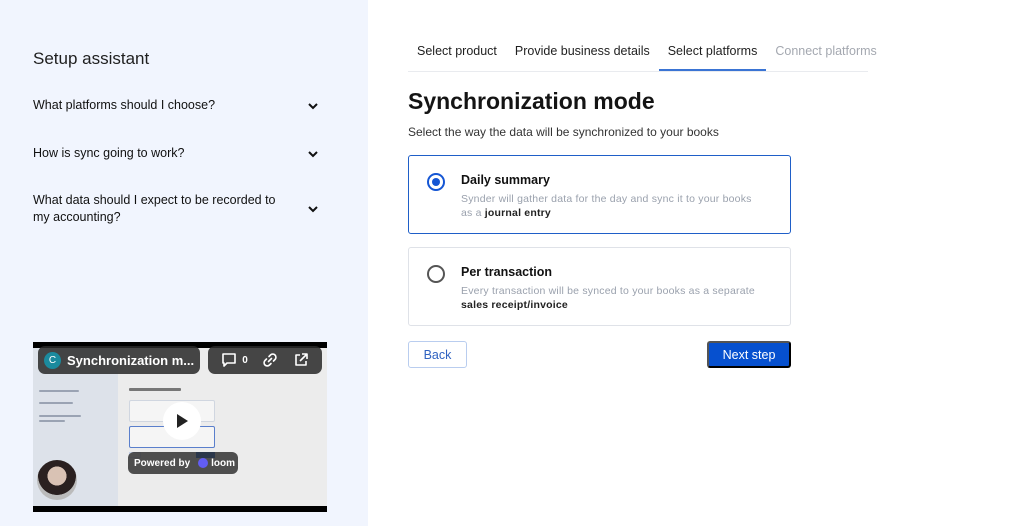 The width and height of the screenshot is (1024, 526). I want to click on play-icon, so click(182, 421).